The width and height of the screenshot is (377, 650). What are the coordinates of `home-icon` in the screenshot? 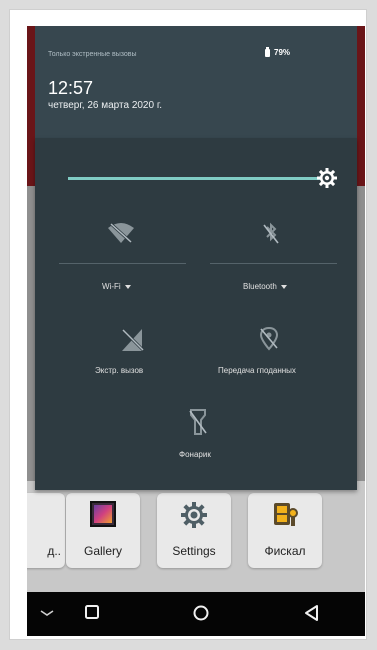 It's located at (201, 615).